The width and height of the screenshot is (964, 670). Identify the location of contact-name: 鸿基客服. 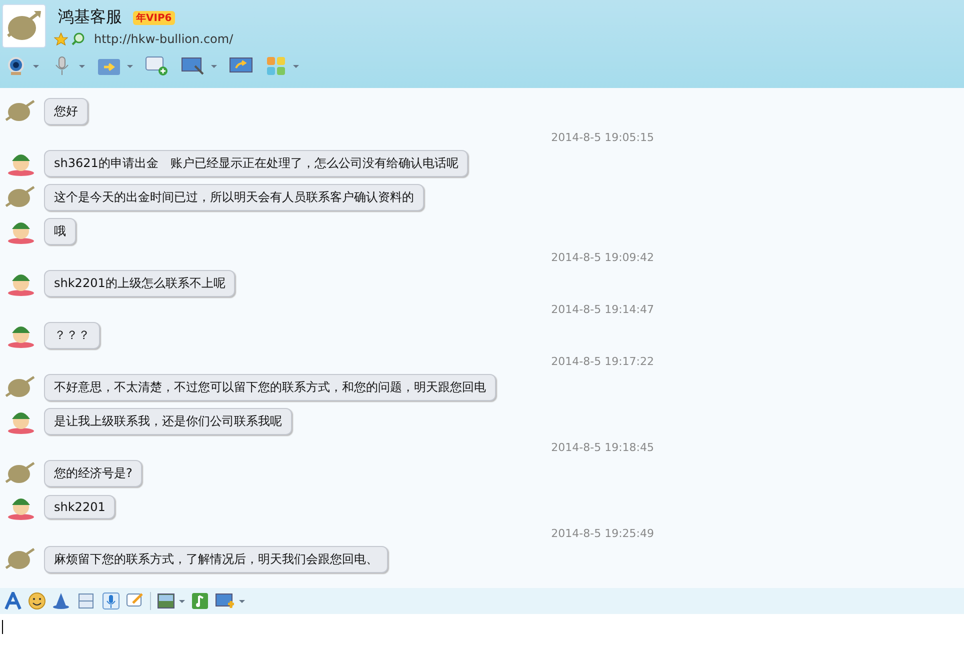
(90, 17).